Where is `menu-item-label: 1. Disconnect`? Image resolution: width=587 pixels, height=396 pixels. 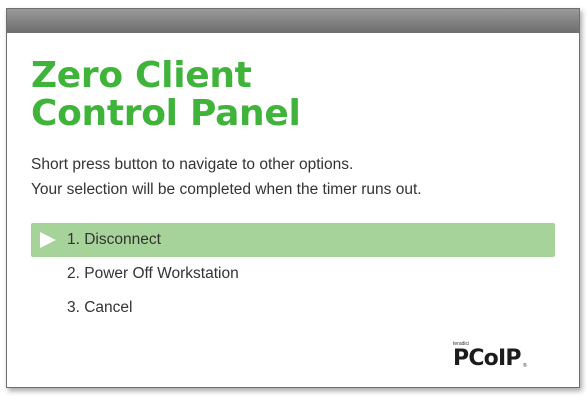
menu-item-label: 1. Disconnect is located at coordinates (114, 239).